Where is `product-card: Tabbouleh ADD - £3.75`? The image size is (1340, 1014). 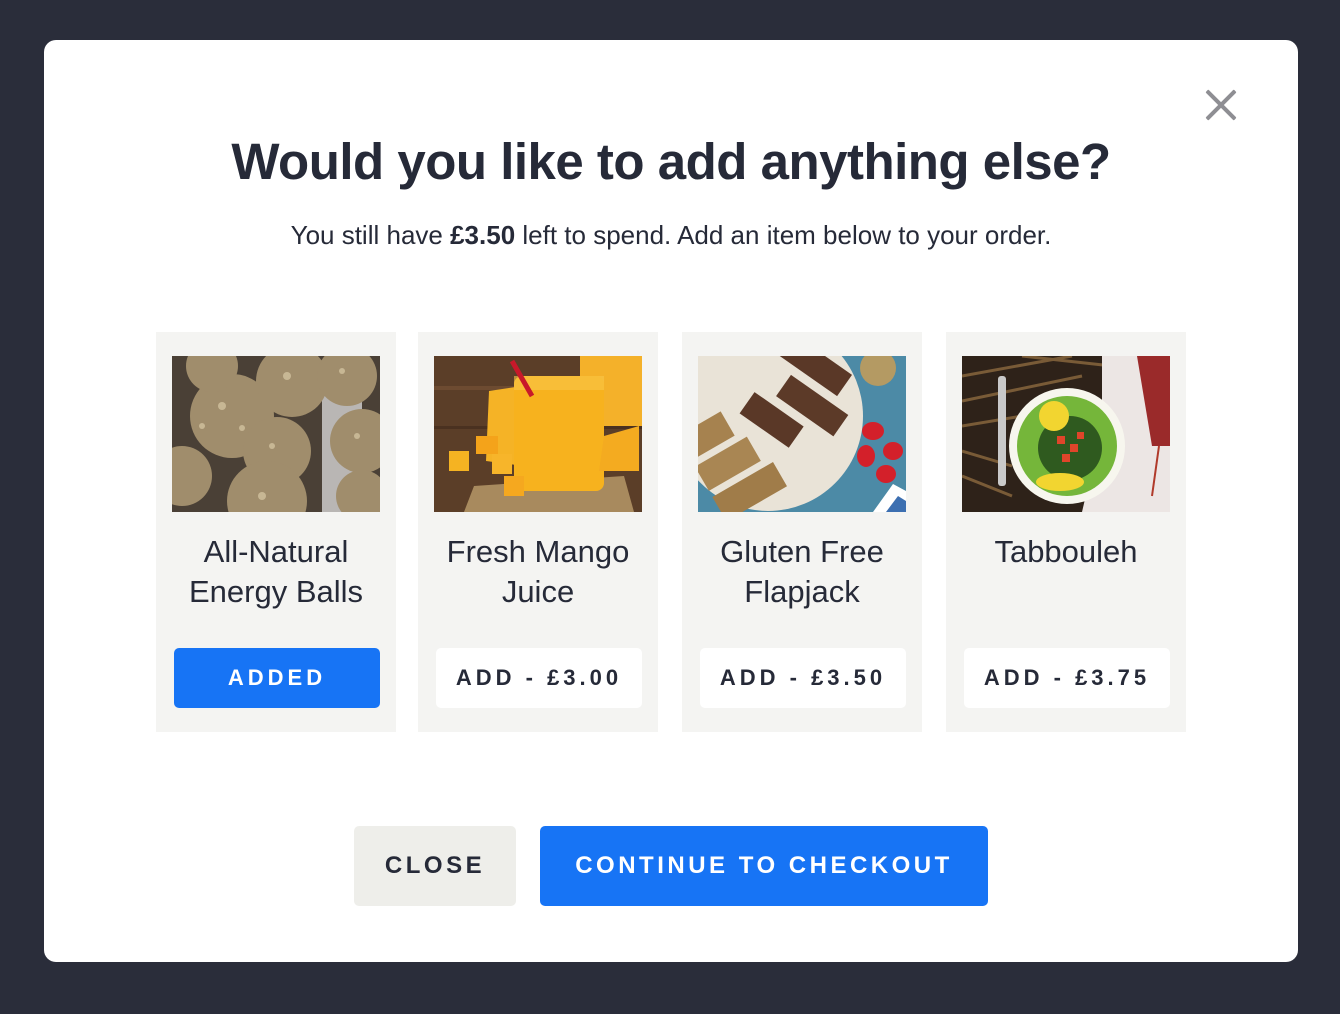 product-card: Tabbouleh ADD - £3.75 is located at coordinates (1066, 532).